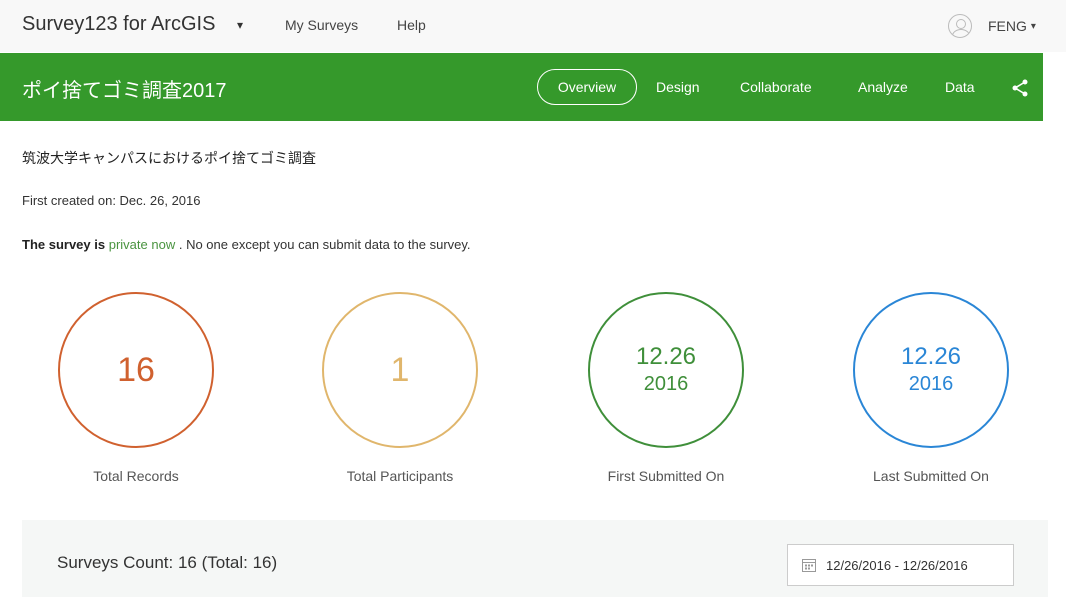 The height and width of the screenshot is (597, 1066). Describe the element at coordinates (1007, 26) in the screenshot. I see `user-name: FENG` at that location.